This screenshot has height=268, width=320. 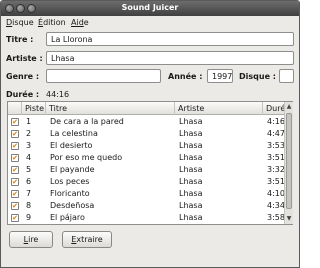 I want to click on scrollbar-thumb, so click(x=289, y=161).